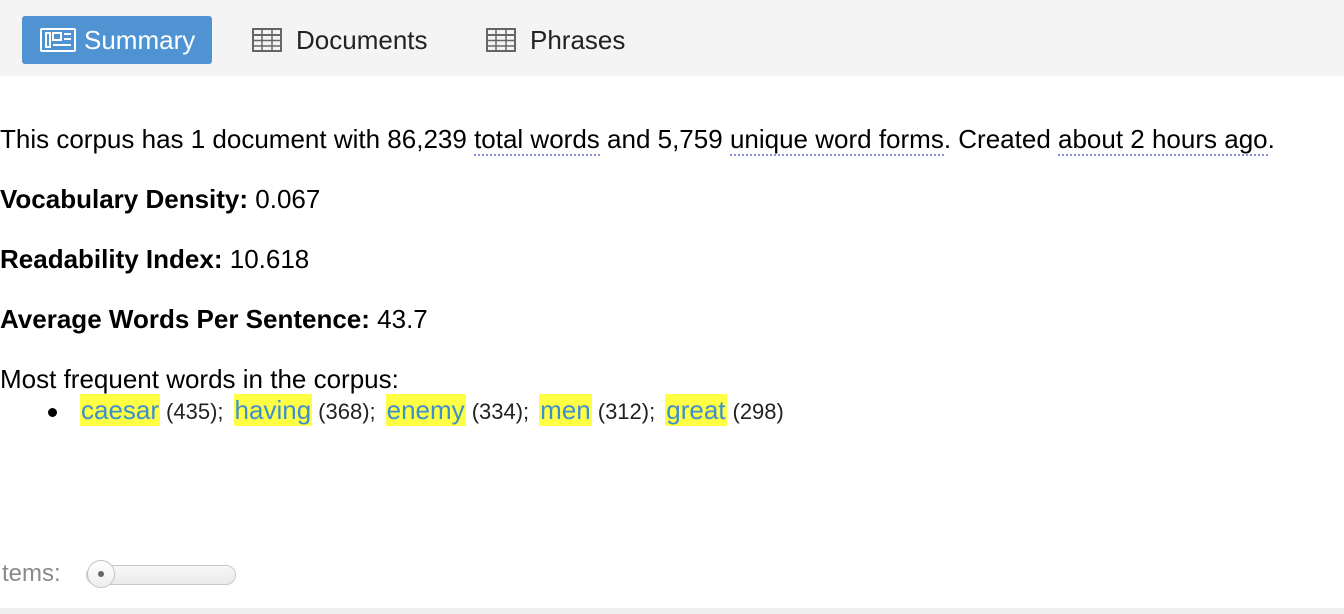  What do you see at coordinates (52, 412) in the screenshot?
I see `list-bullet` at bounding box center [52, 412].